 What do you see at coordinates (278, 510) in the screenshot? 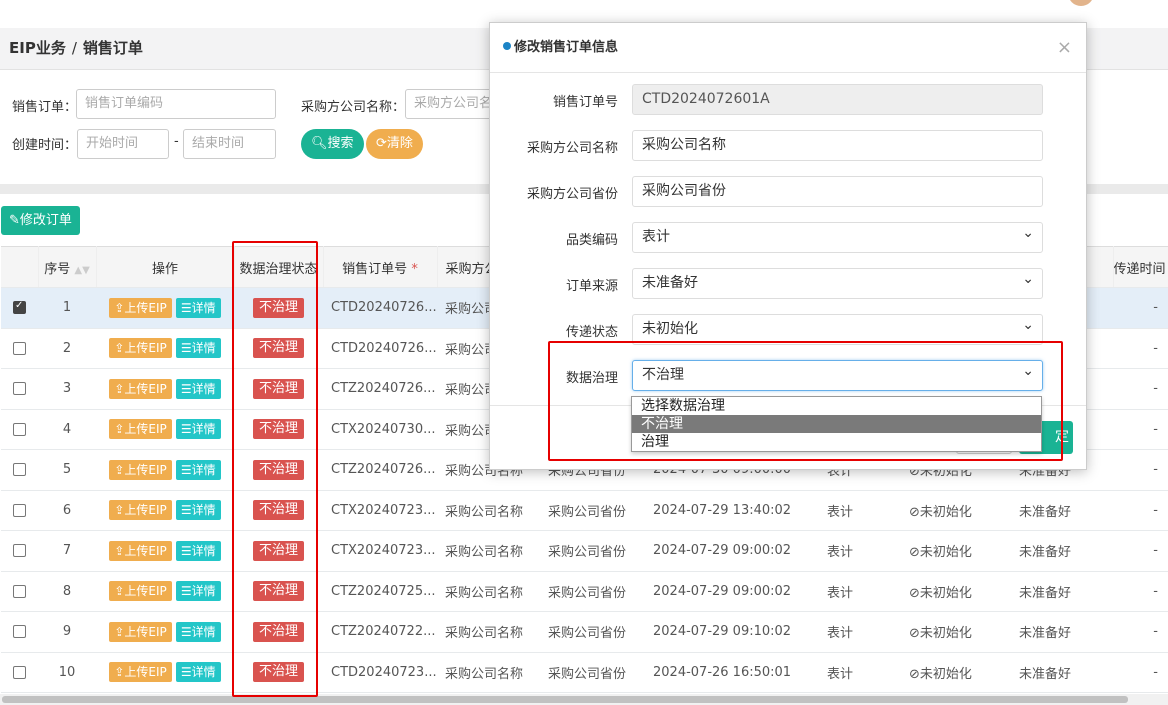
I see `row-governance: 不治理` at bounding box center [278, 510].